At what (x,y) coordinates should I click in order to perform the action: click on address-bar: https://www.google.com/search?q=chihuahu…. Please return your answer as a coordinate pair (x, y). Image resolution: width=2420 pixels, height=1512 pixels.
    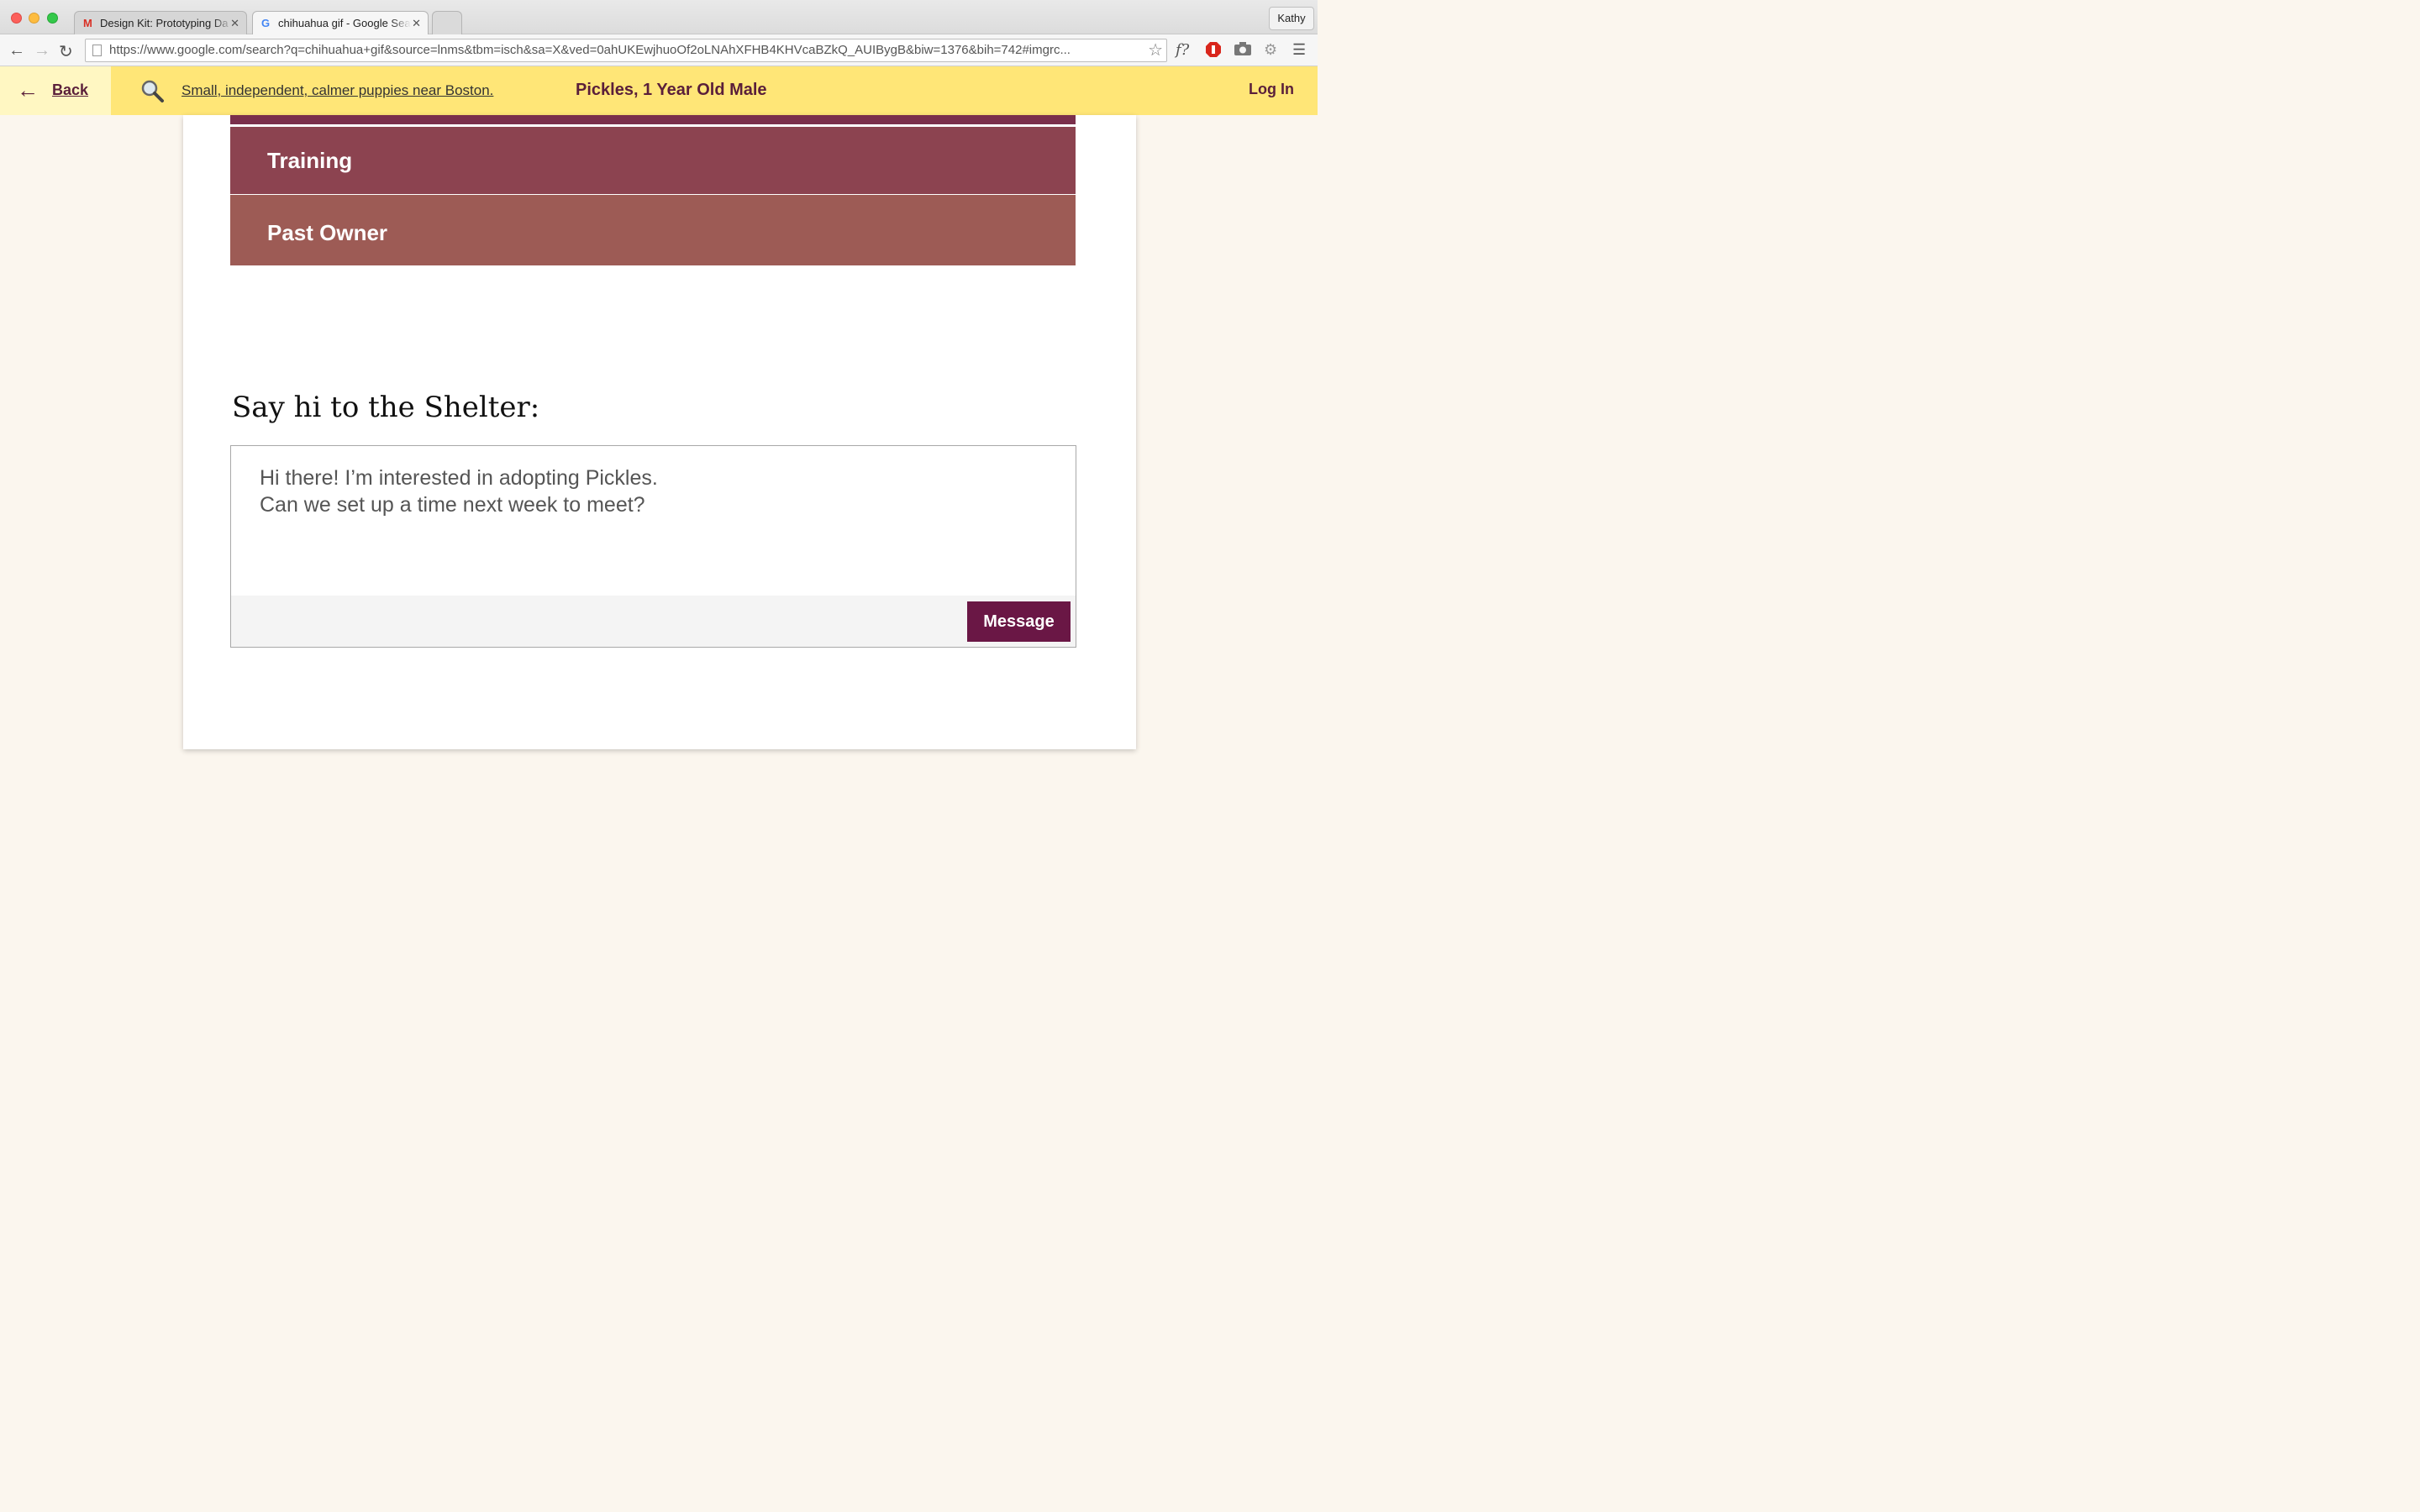
    Looking at the image, I should click on (626, 50).